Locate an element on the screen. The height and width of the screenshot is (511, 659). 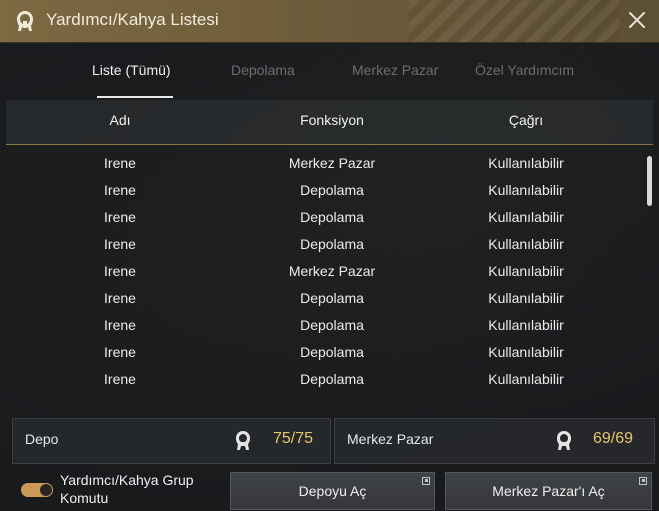
storage-value: 75/75 is located at coordinates (293, 438).